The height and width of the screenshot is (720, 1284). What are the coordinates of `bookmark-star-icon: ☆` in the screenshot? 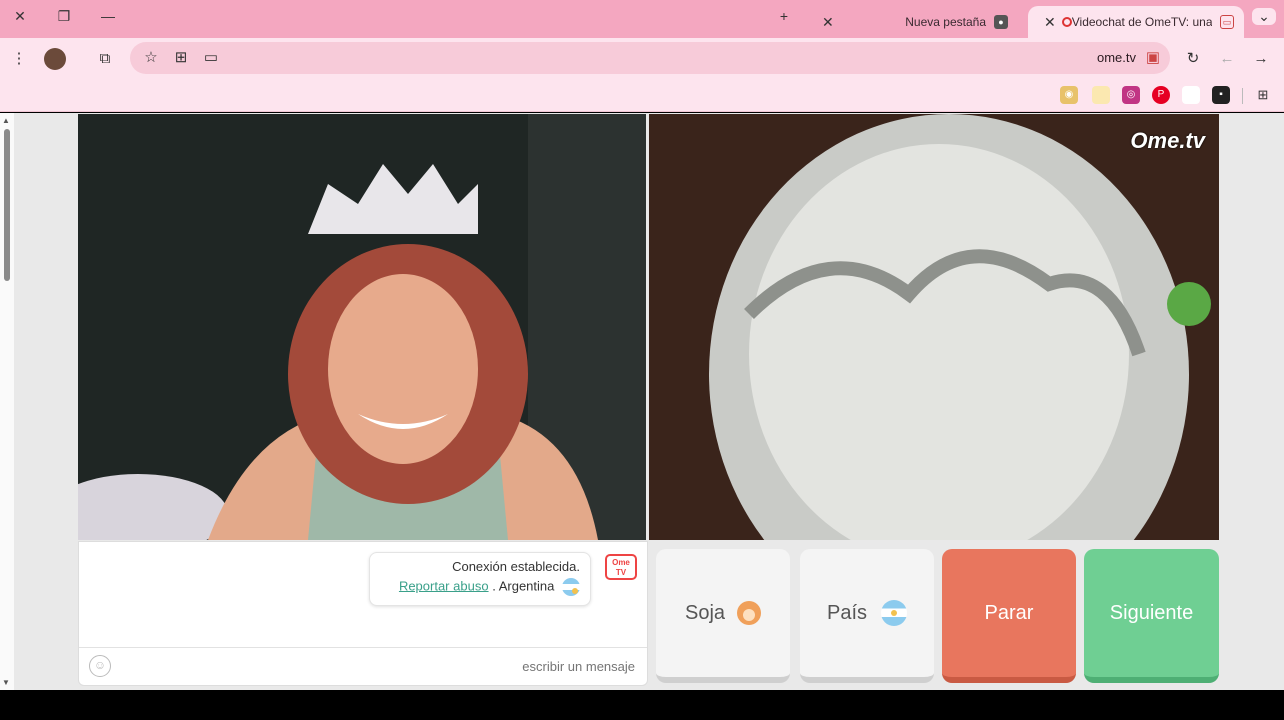 It's located at (151, 58).